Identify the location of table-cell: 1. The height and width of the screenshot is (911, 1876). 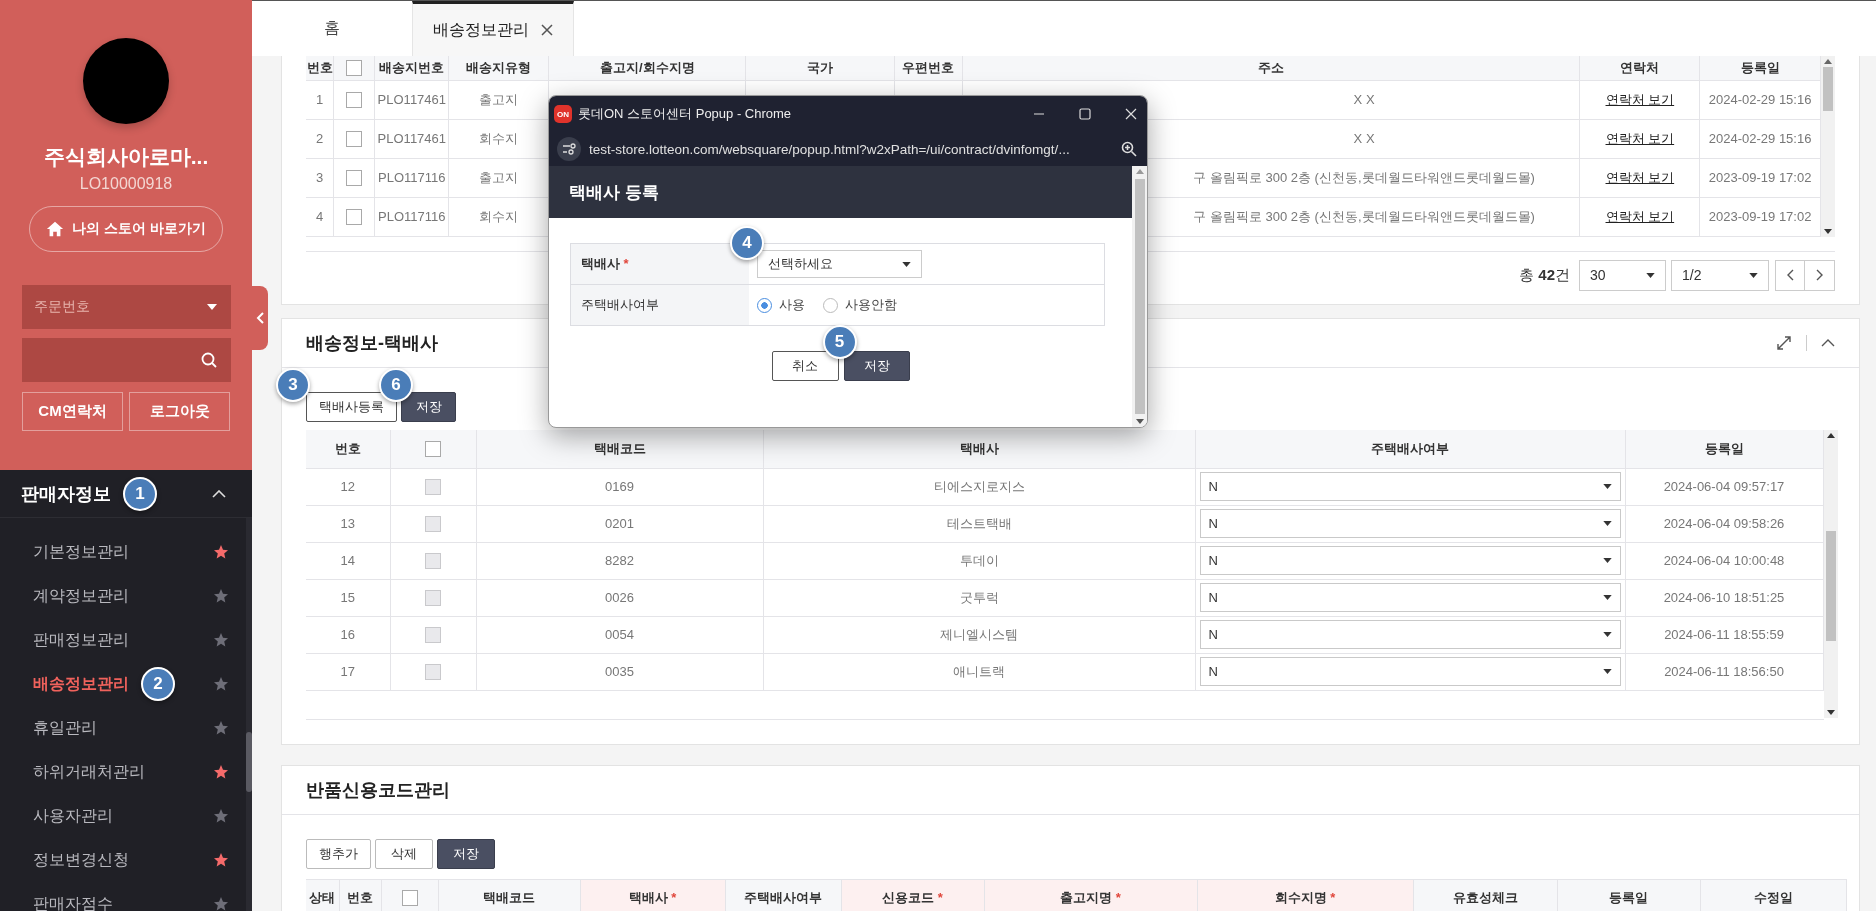
(320, 99).